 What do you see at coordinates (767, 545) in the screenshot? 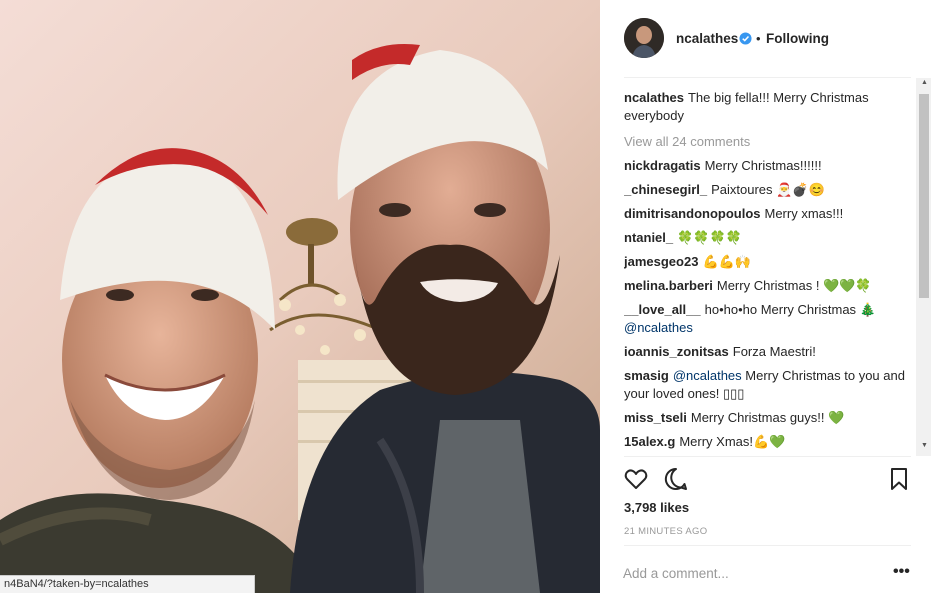
I see `add-comment-divider` at bounding box center [767, 545].